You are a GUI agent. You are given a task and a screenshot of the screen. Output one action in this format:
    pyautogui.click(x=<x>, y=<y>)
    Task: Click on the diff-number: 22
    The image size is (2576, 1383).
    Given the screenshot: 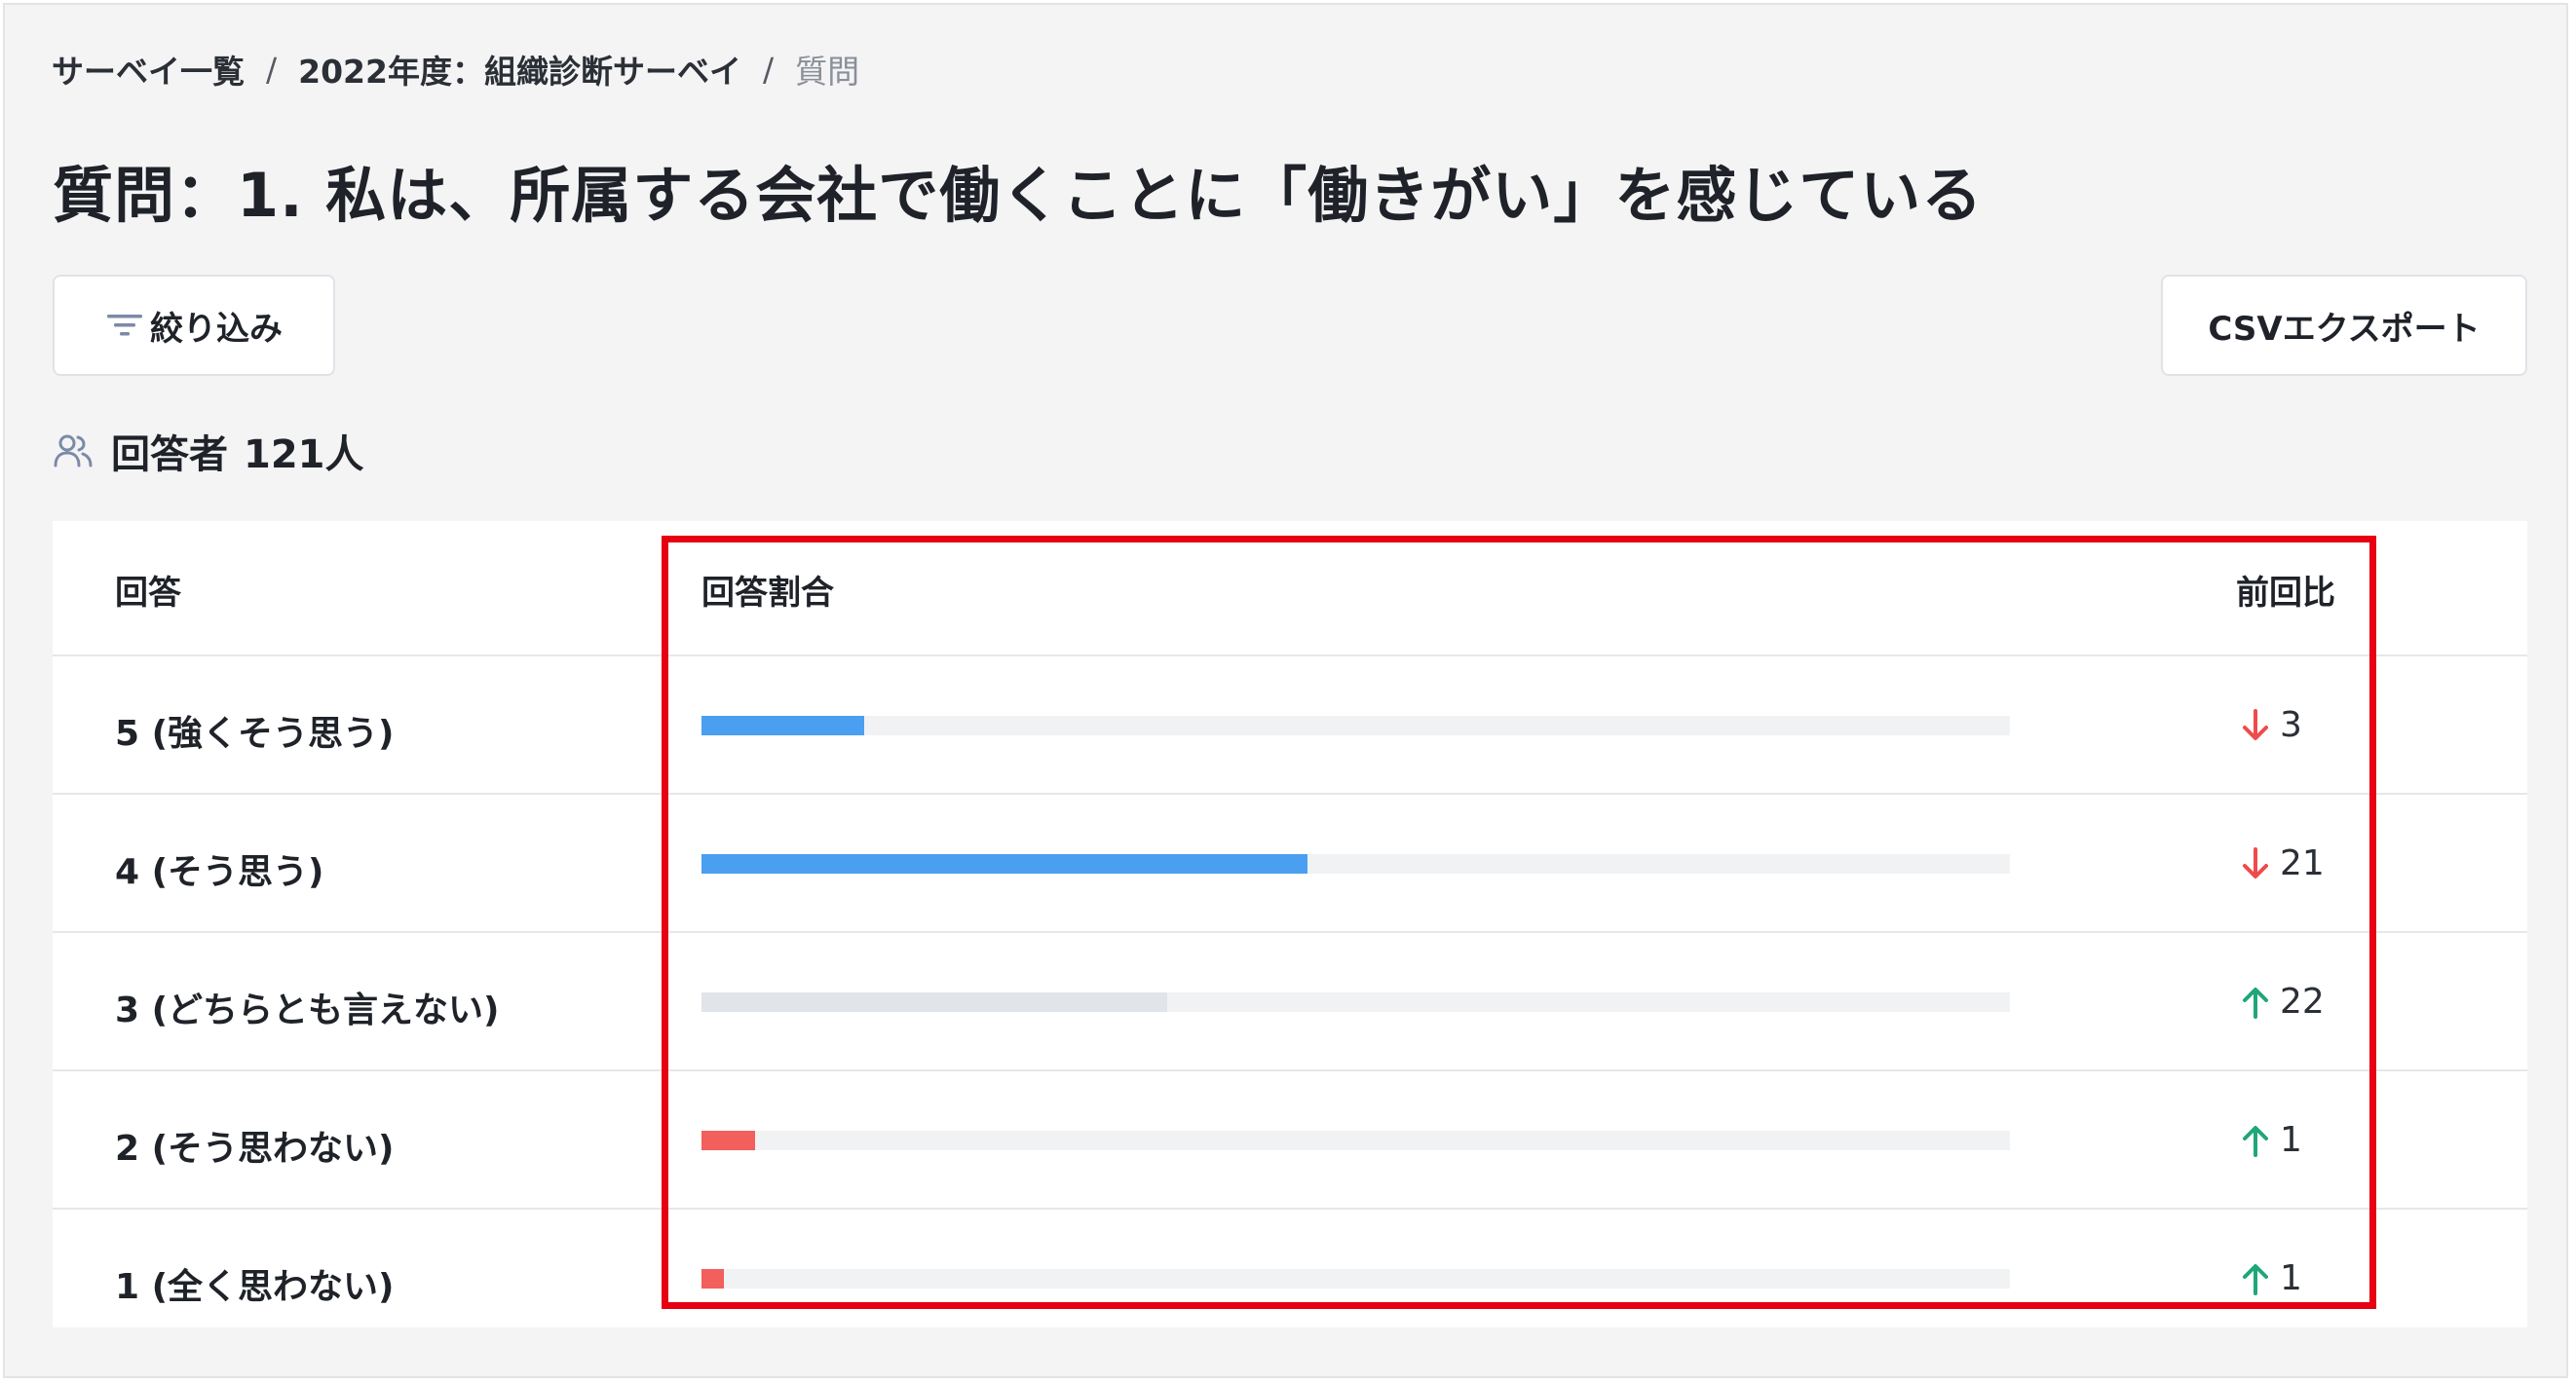 What is the action you would take?
    pyautogui.click(x=2302, y=1002)
    